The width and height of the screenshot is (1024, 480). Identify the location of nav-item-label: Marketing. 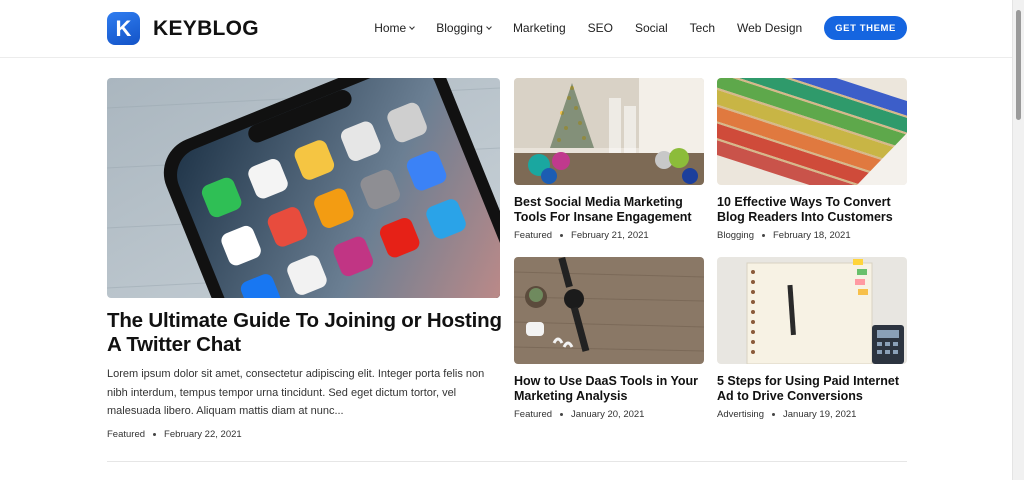
(539, 28).